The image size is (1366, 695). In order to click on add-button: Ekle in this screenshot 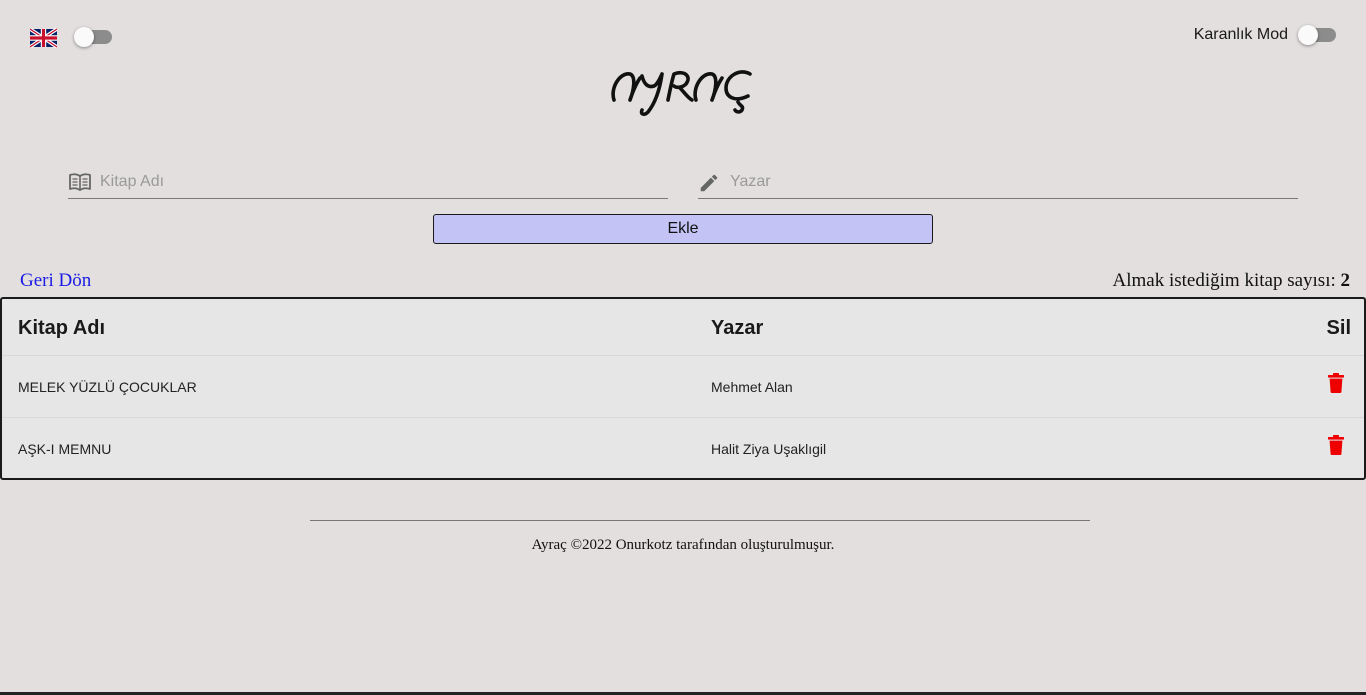, I will do `click(683, 229)`.